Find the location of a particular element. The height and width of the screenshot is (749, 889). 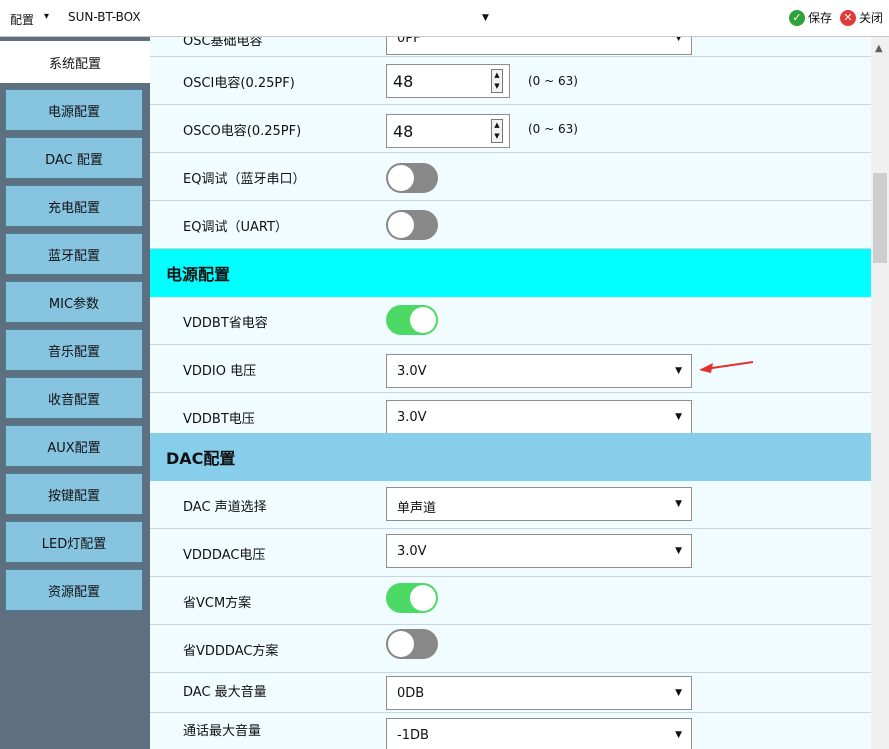

close-button: ✕ 关闭 is located at coordinates (861, 17).